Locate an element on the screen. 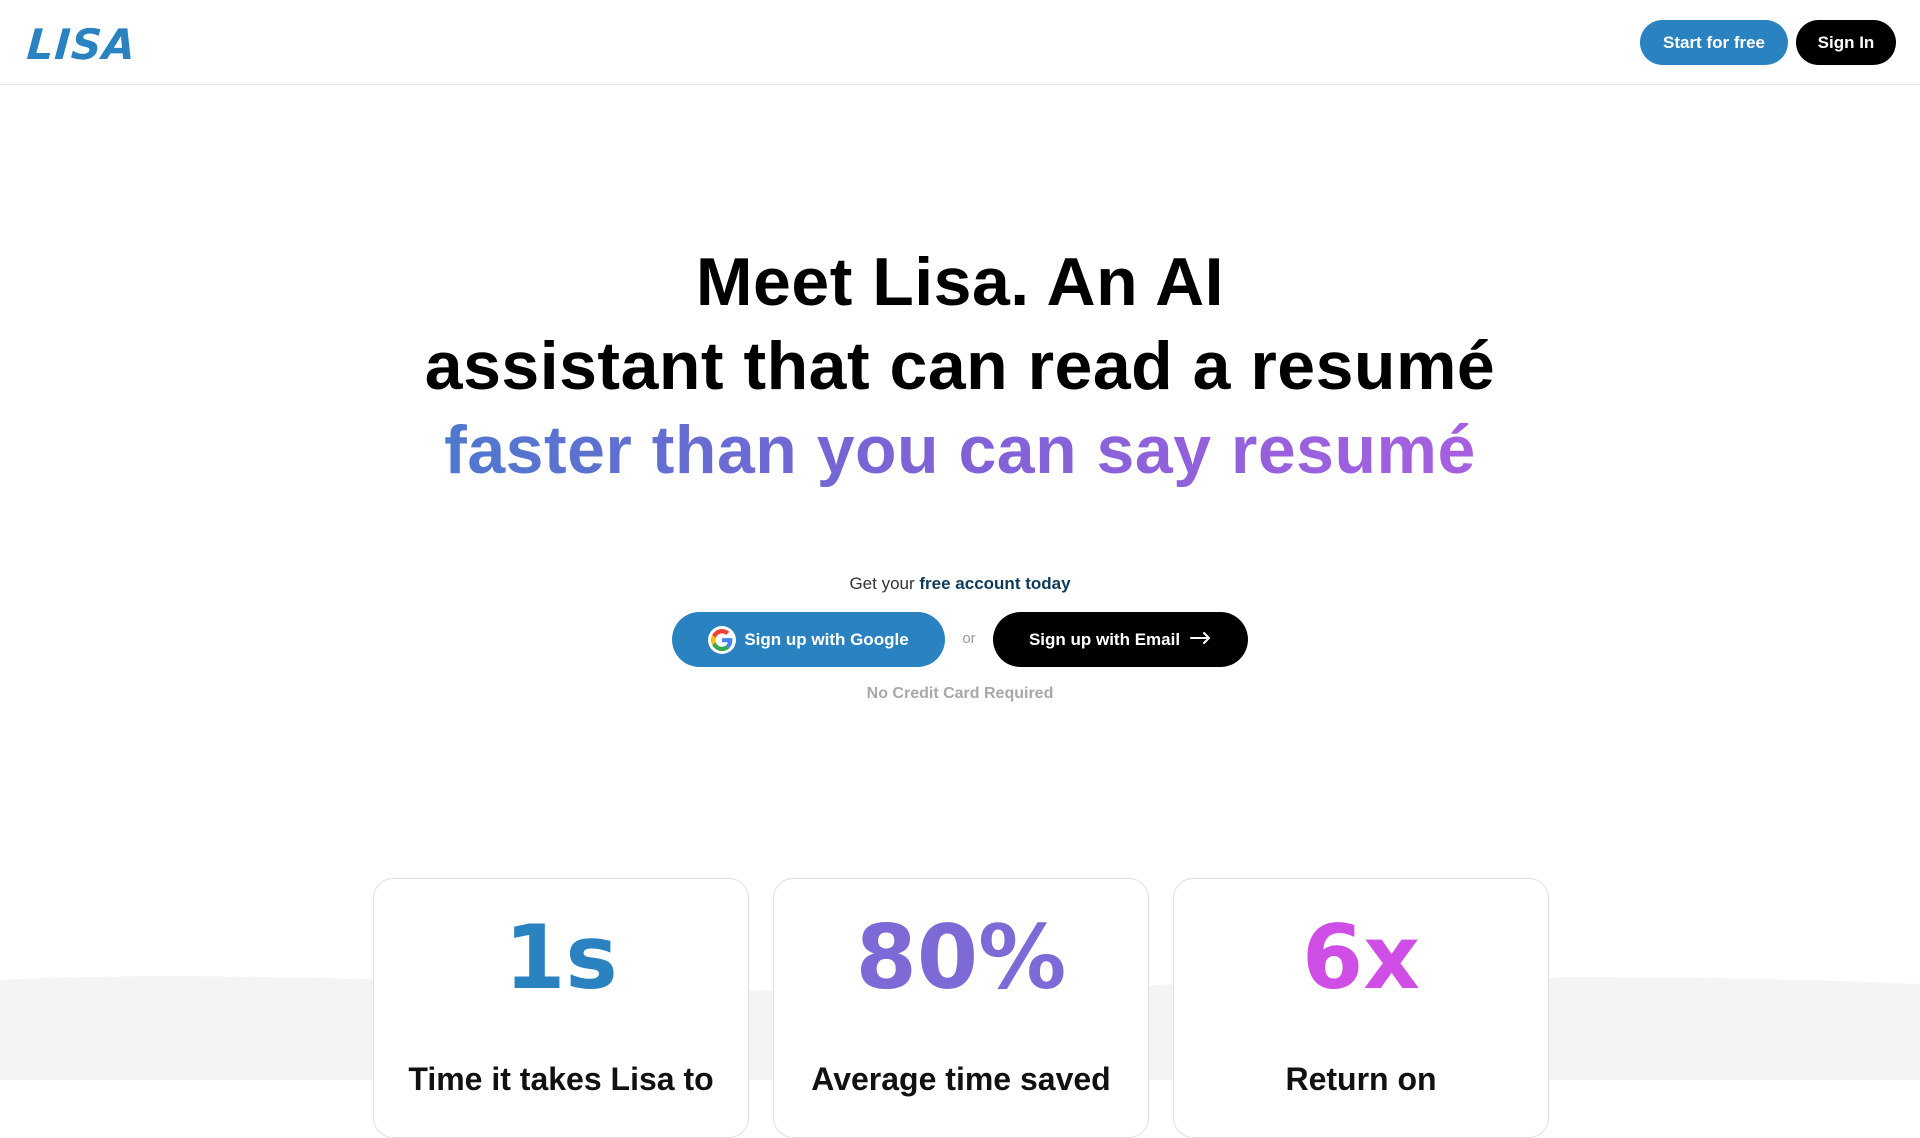 This screenshot has width=1920, height=1138. hero-line-2: assistant that can read a resumé is located at coordinates (960, 366).